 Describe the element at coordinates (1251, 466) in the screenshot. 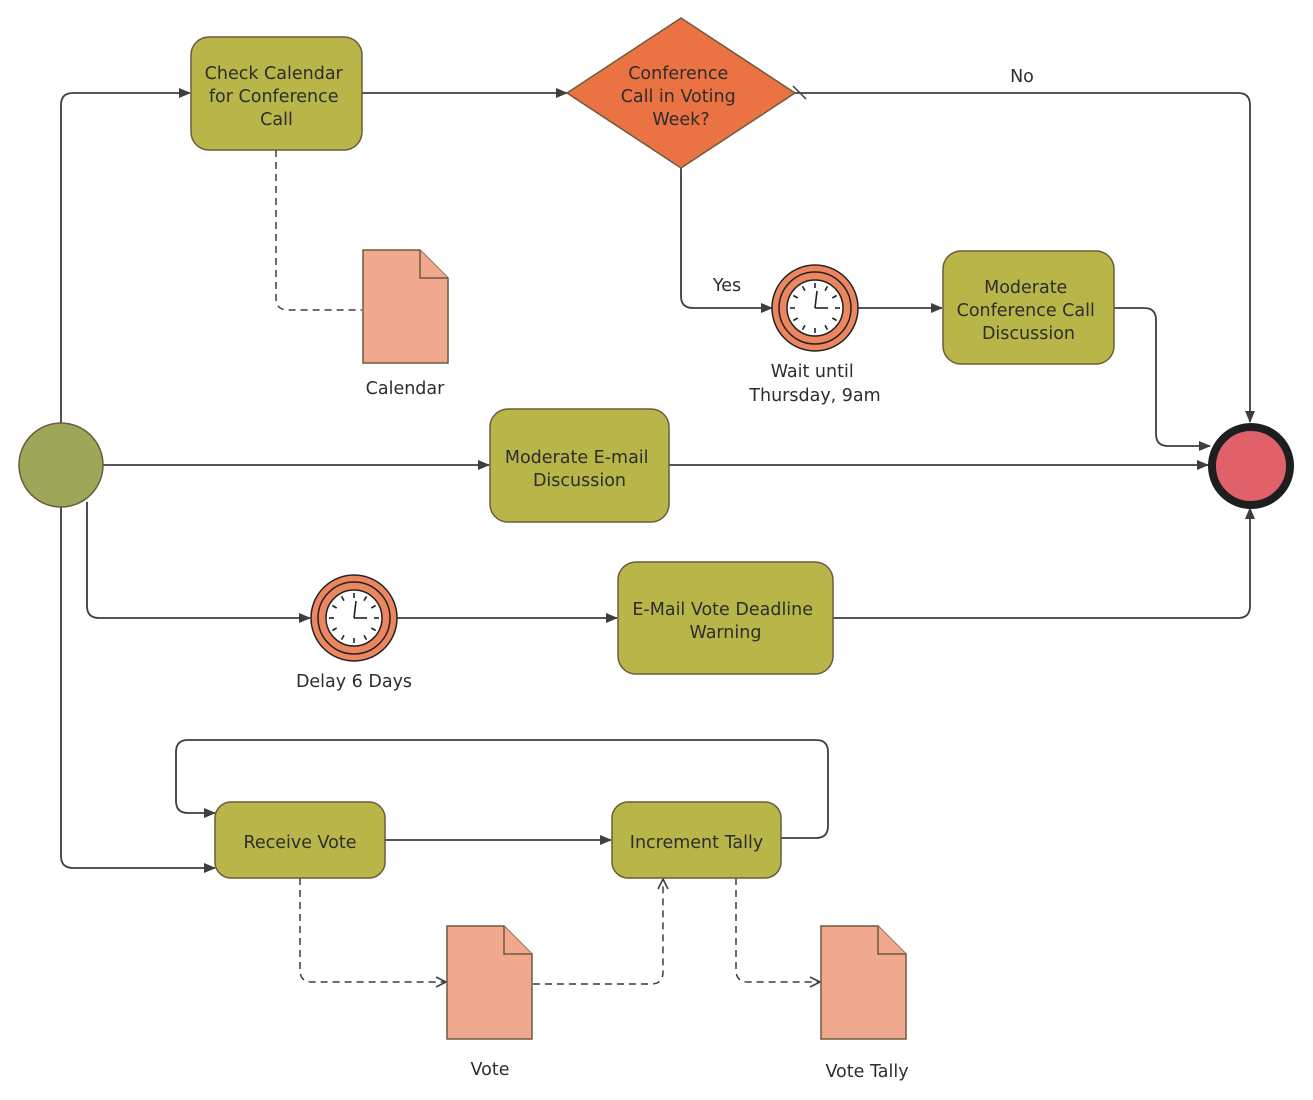

I see `end-event` at that location.